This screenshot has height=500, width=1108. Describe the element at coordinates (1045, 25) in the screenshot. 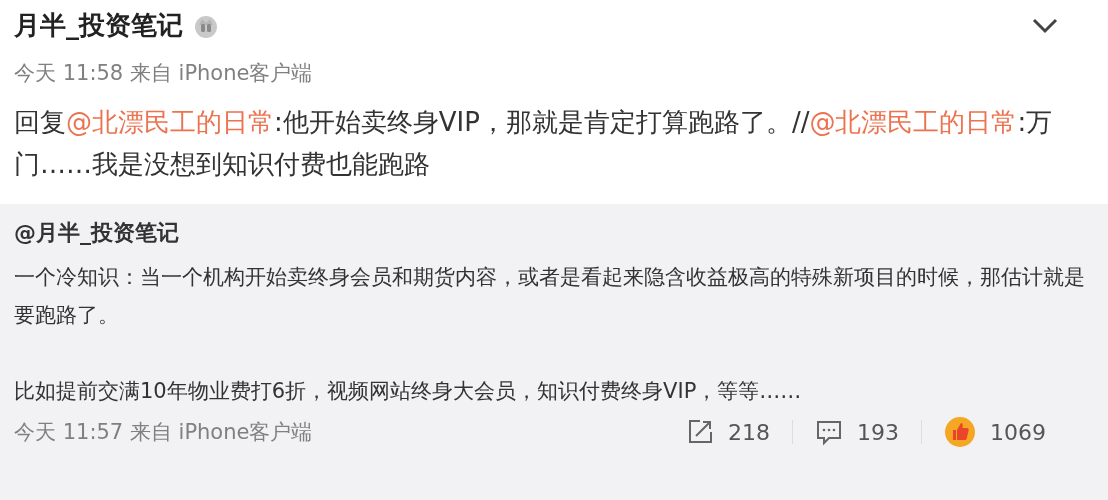

I see `chevron-down-icon` at that location.